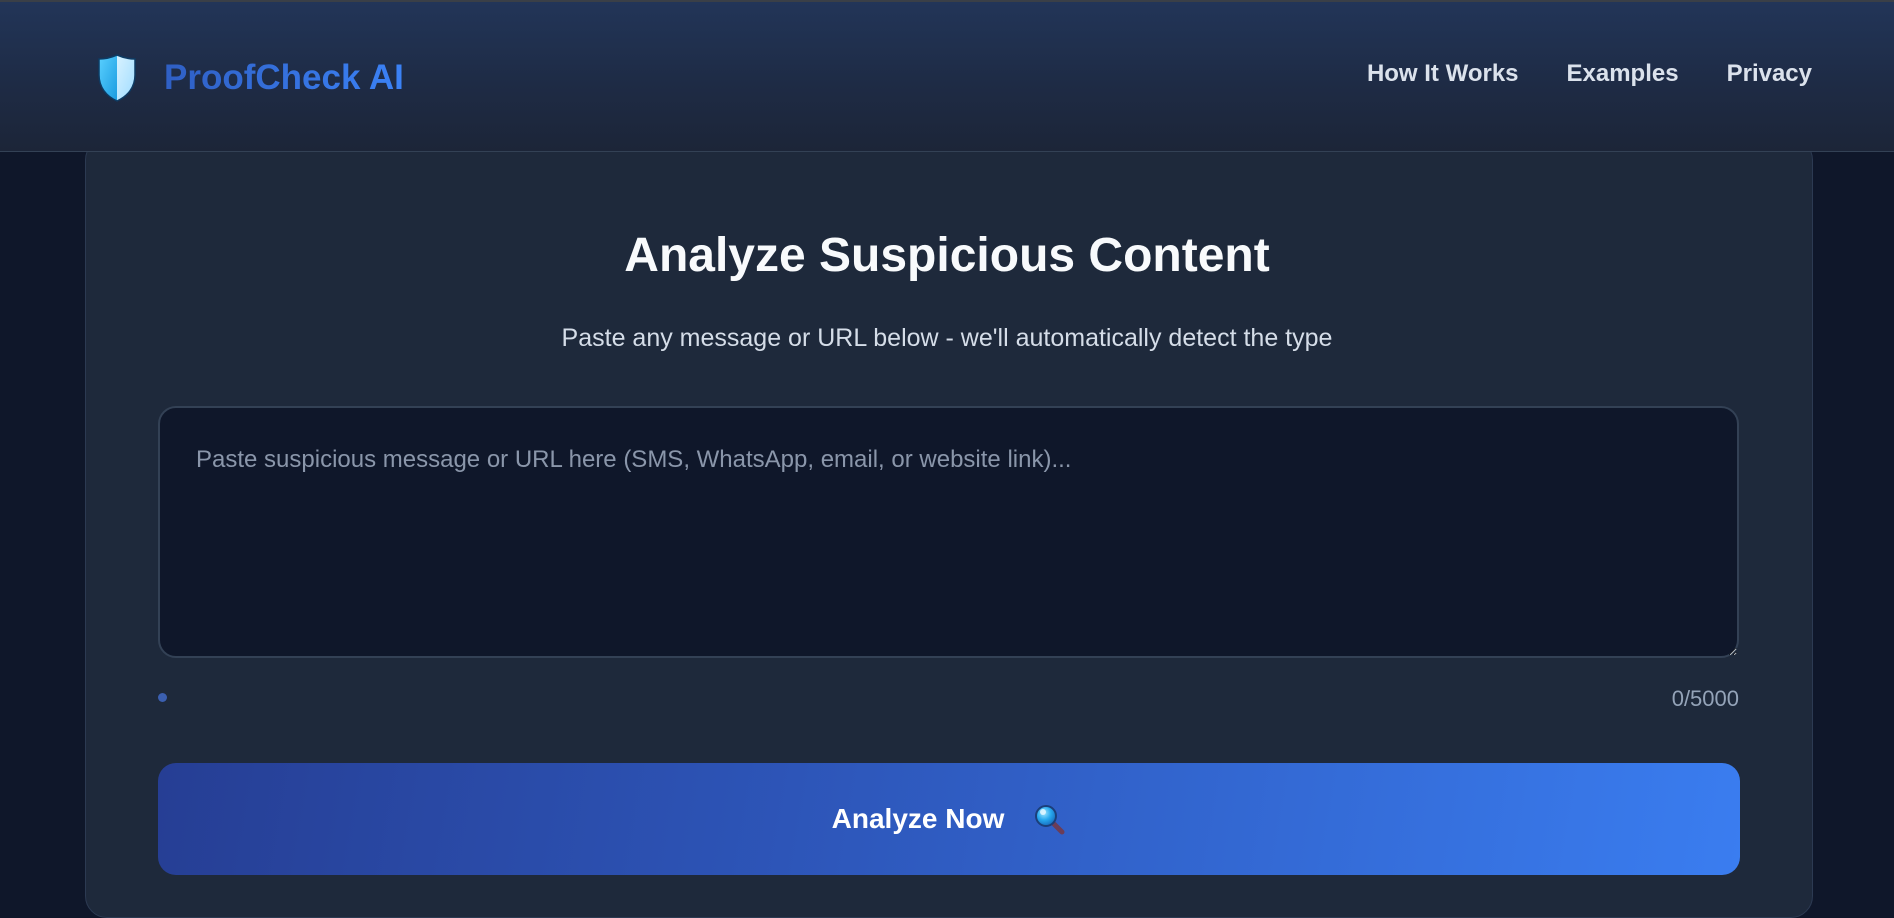 Image resolution: width=1894 pixels, height=918 pixels. I want to click on brand: ProofCheck AI, so click(250, 78).